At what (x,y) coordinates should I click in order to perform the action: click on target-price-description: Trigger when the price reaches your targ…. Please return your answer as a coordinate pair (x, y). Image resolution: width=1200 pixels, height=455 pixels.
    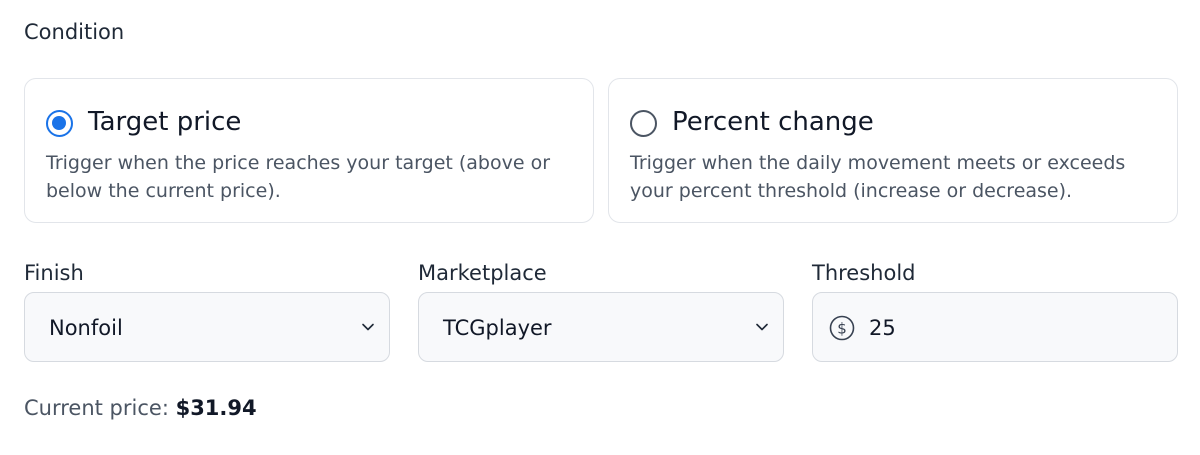
    Looking at the image, I should click on (298, 177).